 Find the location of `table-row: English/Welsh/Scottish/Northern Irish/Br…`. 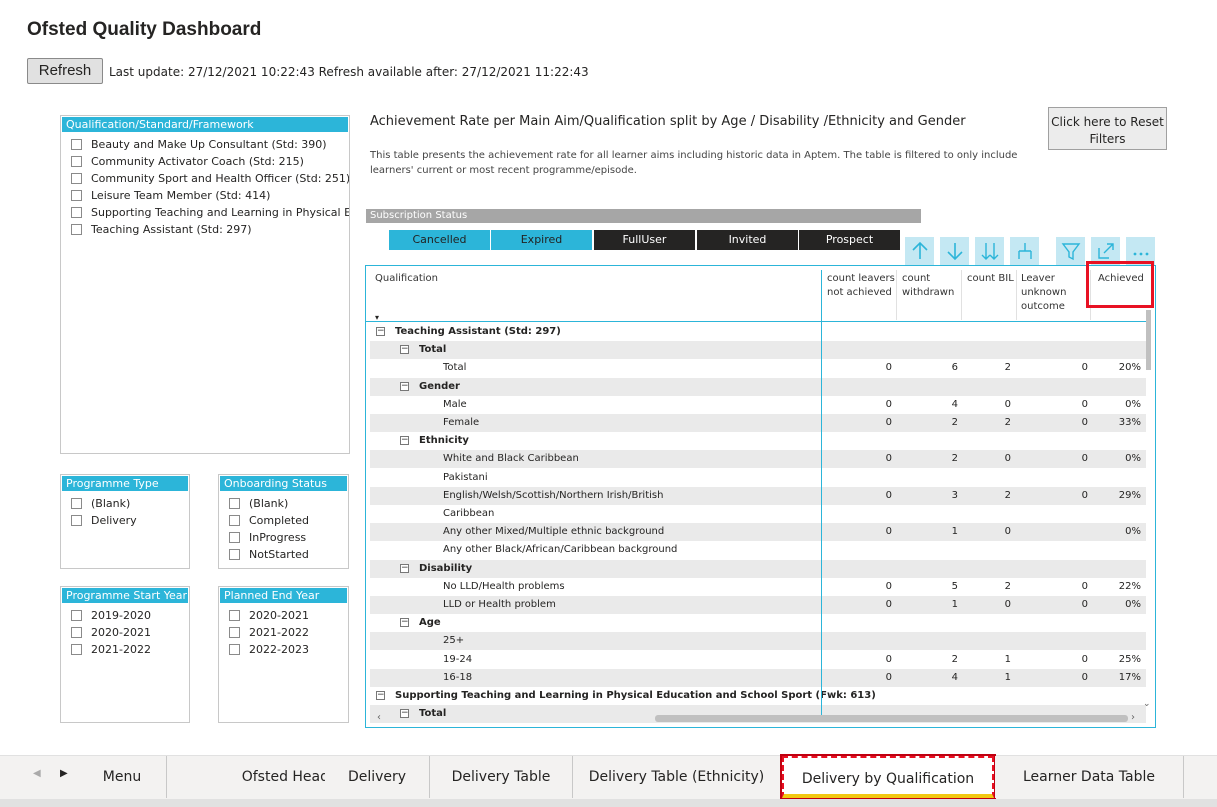

table-row: English/Welsh/Scottish/Northern Irish/Br… is located at coordinates (758, 496).